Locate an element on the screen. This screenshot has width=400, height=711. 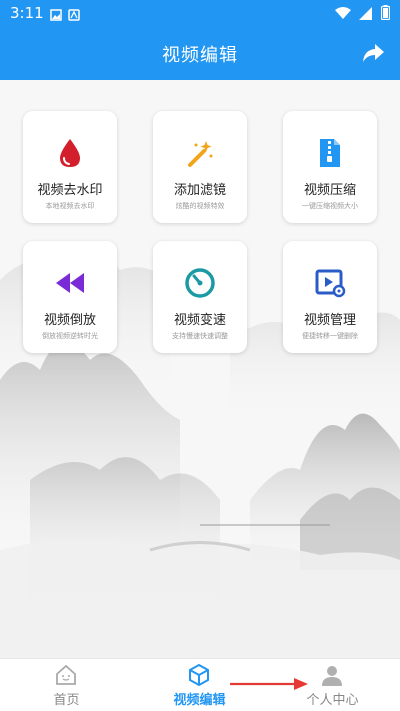
battery-icon is located at coordinates (385, 14).